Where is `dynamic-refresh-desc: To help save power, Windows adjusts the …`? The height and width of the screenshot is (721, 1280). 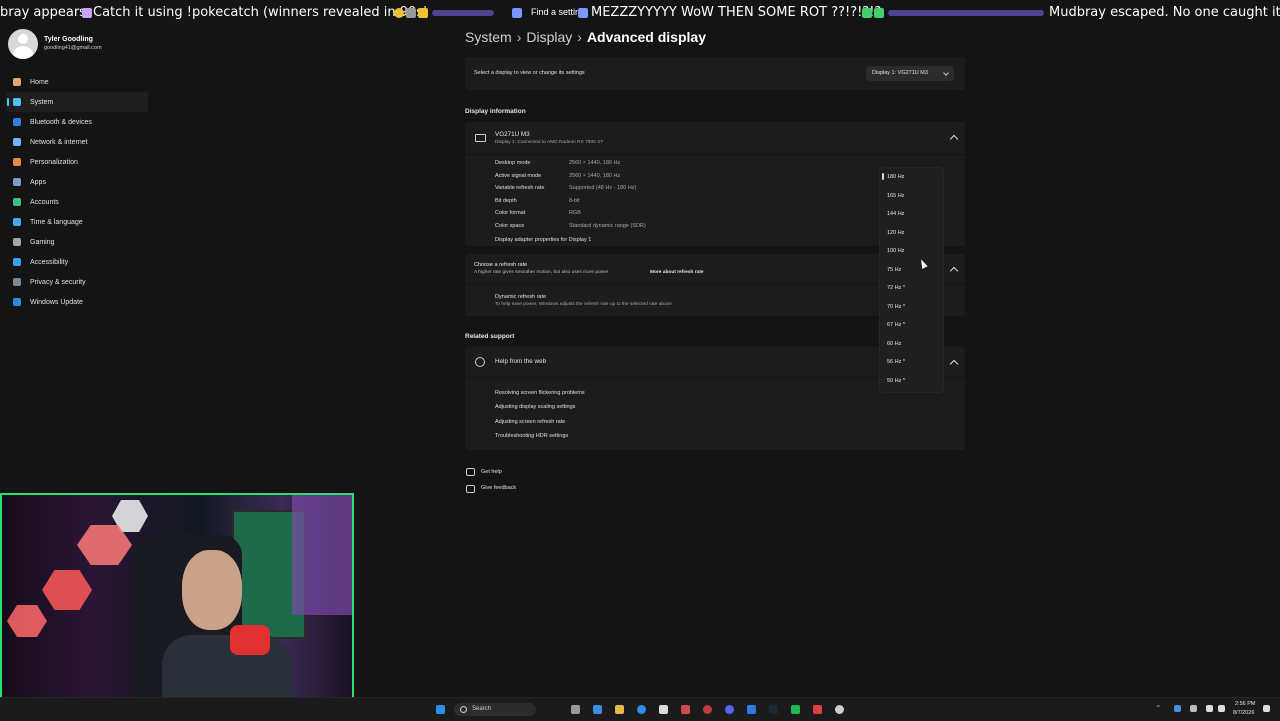
dynamic-refresh-desc: To help save power, Windows adjusts the … is located at coordinates (583, 304).